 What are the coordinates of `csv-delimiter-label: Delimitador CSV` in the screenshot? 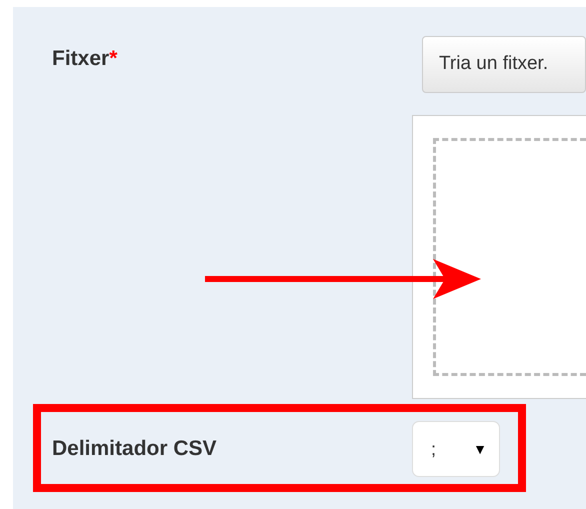 It's located at (134, 449).